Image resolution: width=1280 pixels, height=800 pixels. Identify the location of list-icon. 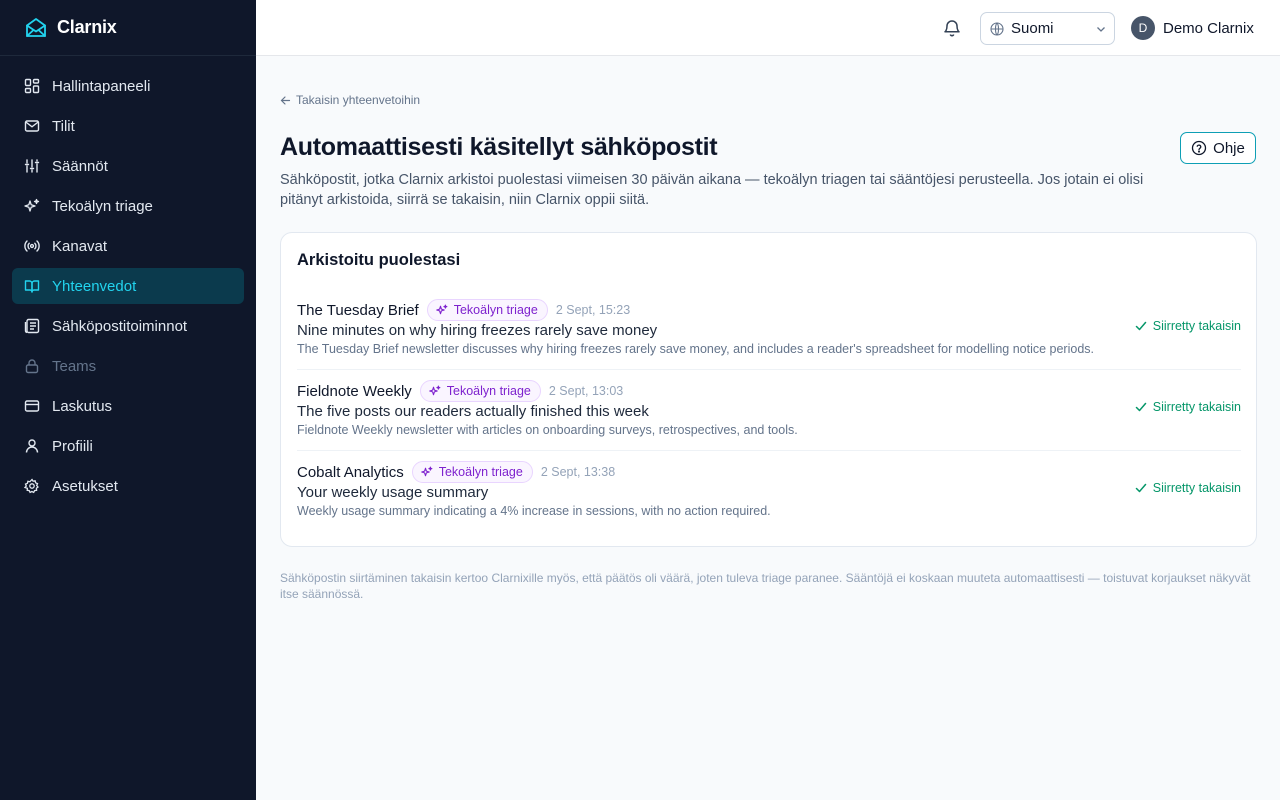
(32, 326).